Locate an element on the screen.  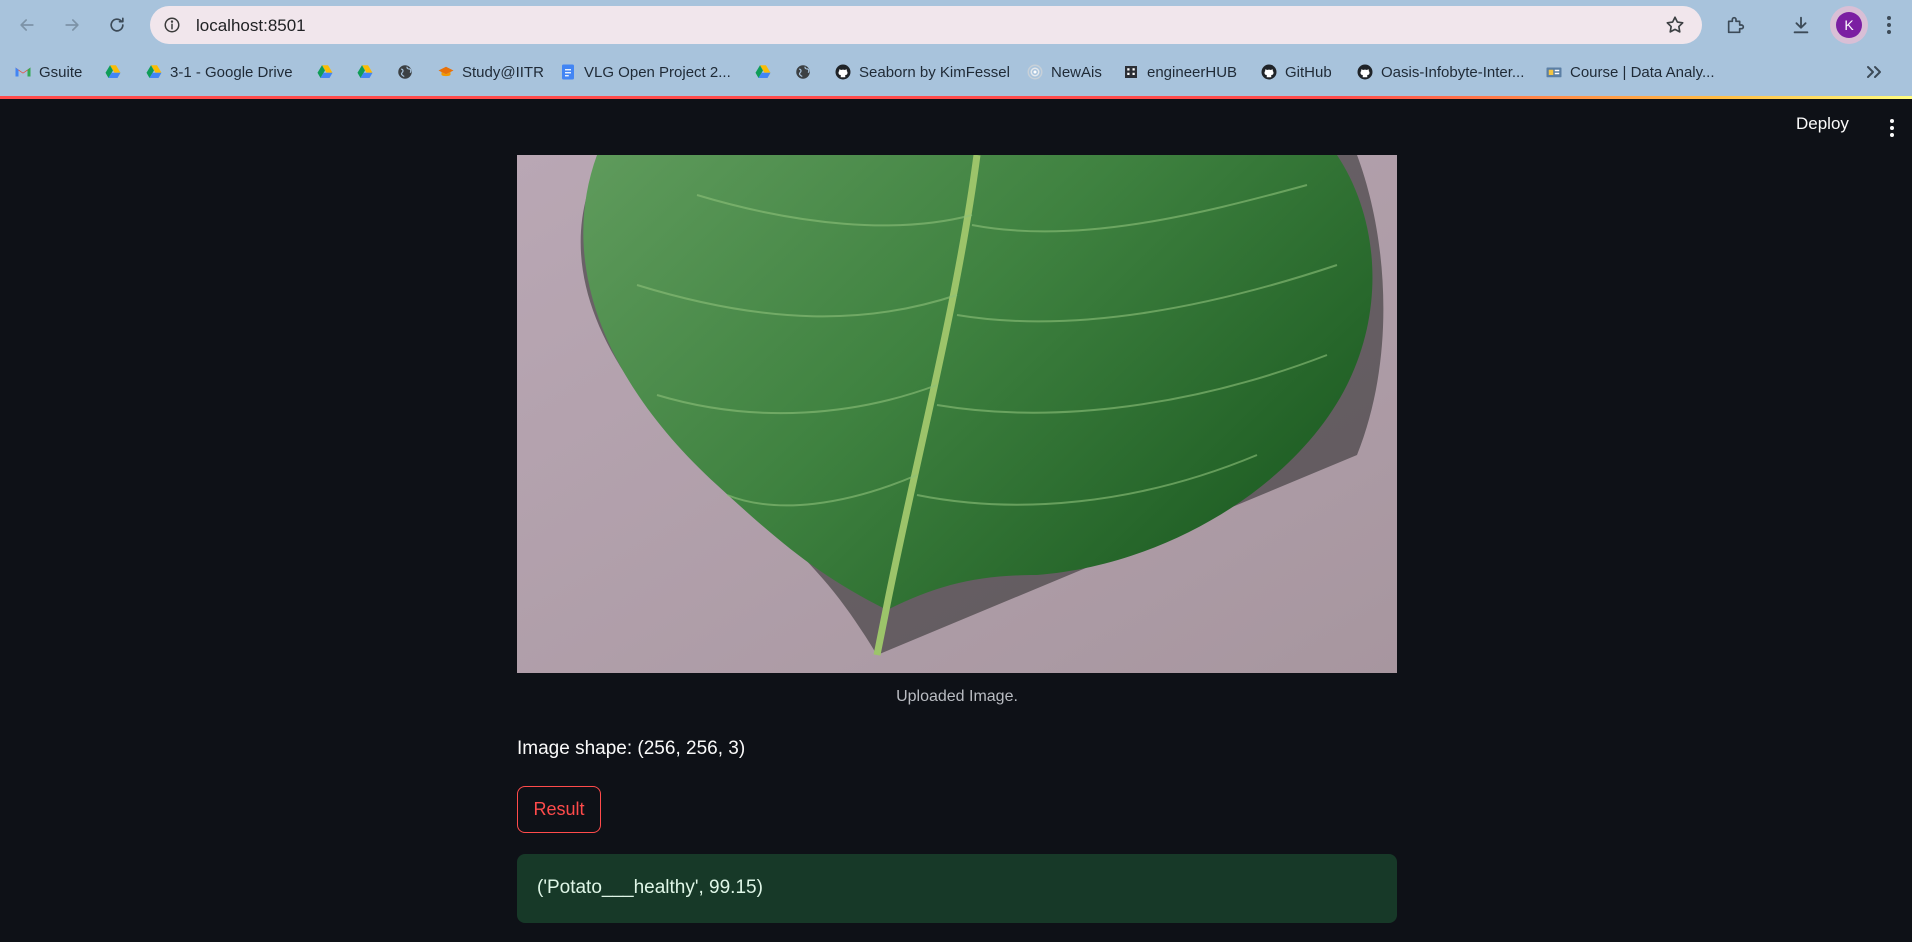
bookmark-gsuite: Gsuite is located at coordinates (48, 72).